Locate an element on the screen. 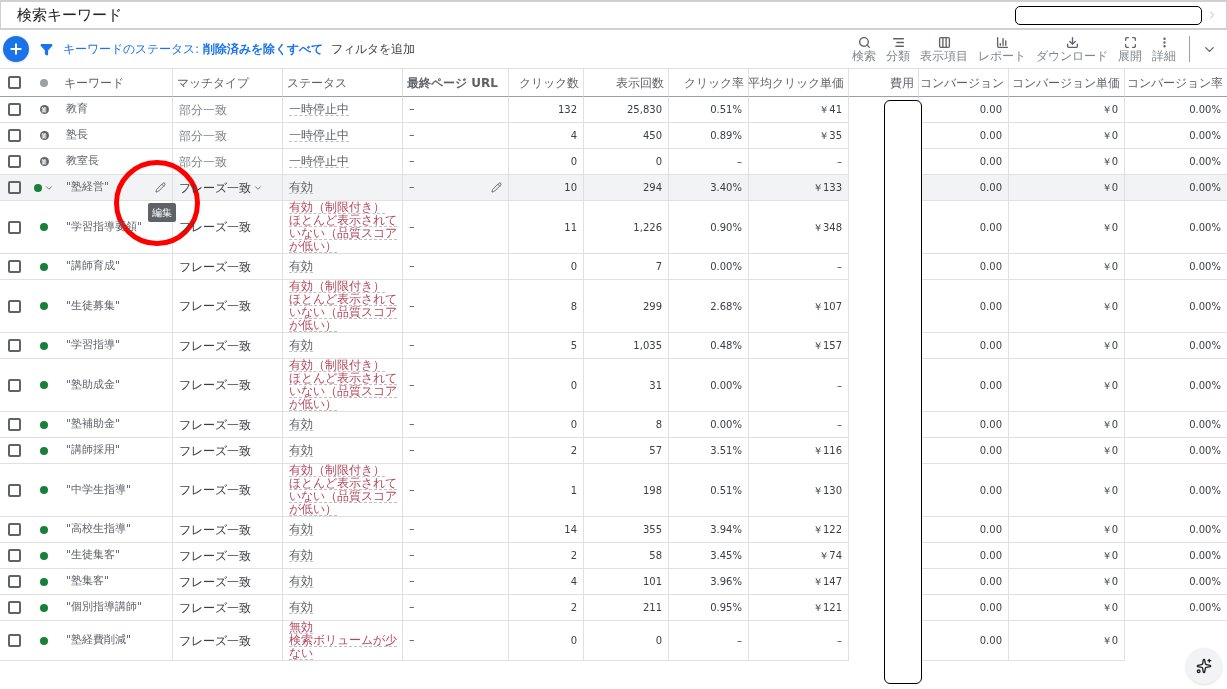 This screenshot has width=1227, height=689. status-text: 検索ボリュームが少 is located at coordinates (343, 640).